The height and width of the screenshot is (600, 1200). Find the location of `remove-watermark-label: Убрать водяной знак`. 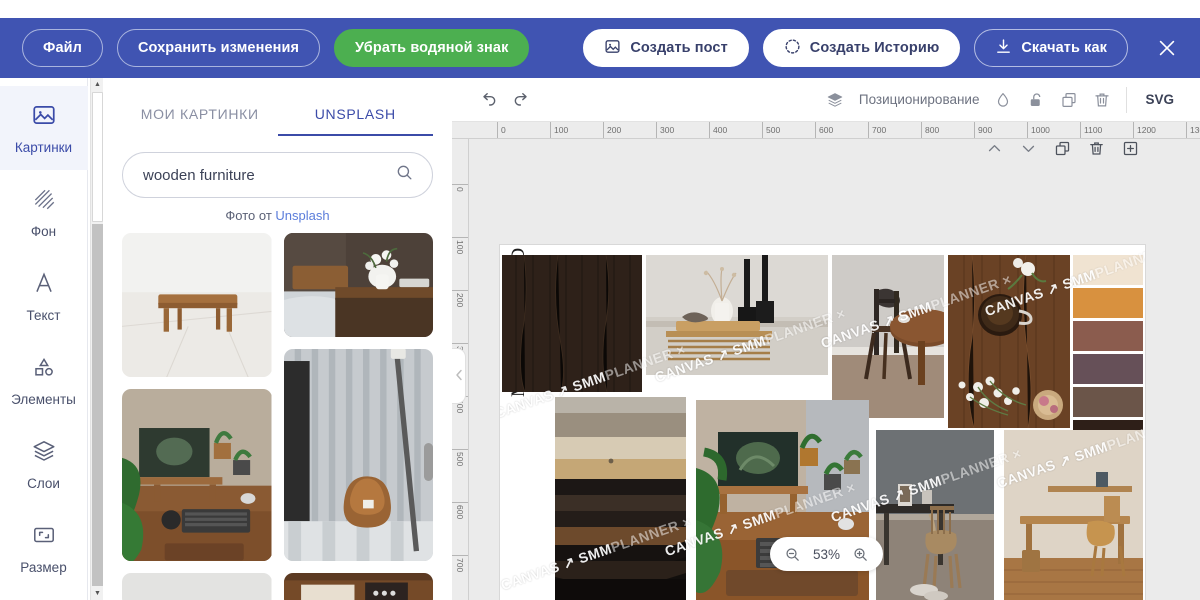

remove-watermark-label: Убрать водяной знак is located at coordinates (432, 48).